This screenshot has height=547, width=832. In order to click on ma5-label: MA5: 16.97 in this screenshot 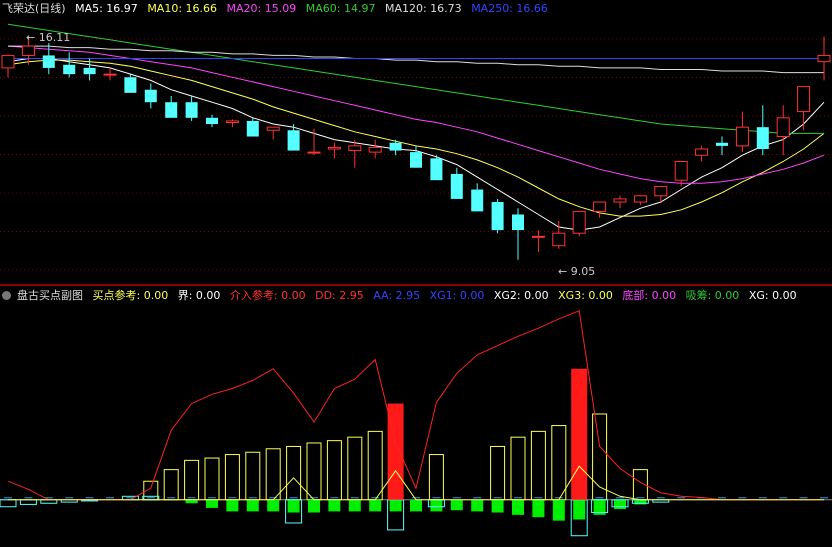, I will do `click(106, 8)`.